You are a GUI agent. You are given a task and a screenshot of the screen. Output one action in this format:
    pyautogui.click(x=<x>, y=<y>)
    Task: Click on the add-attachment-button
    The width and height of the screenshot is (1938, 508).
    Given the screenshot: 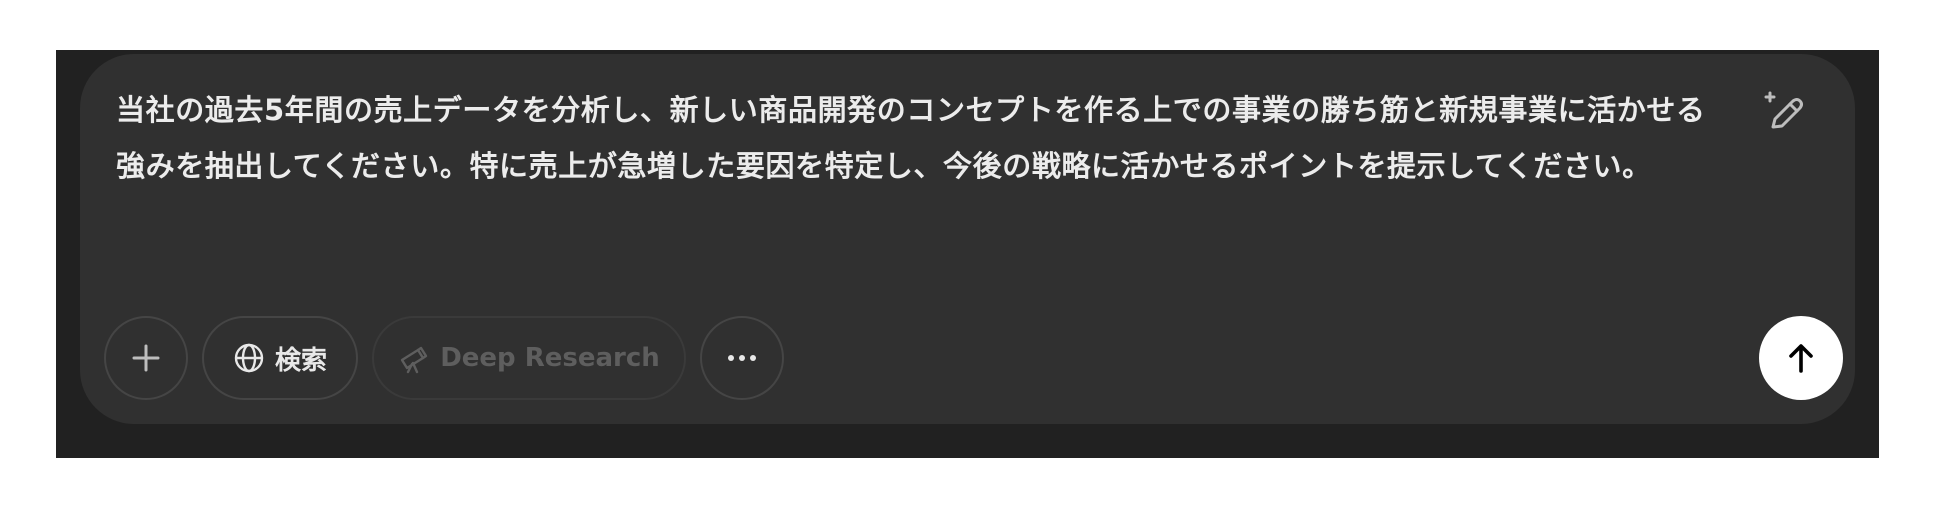 What is the action you would take?
    pyautogui.click(x=146, y=358)
    